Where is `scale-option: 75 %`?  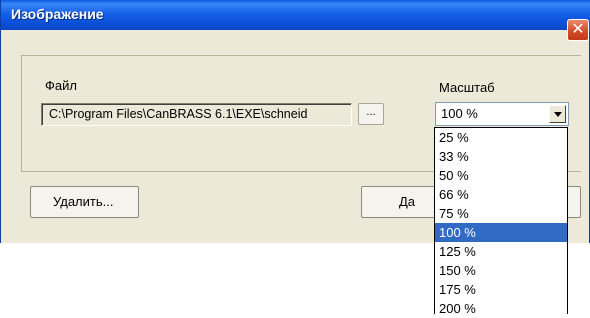
scale-option: 75 % is located at coordinates (501, 213).